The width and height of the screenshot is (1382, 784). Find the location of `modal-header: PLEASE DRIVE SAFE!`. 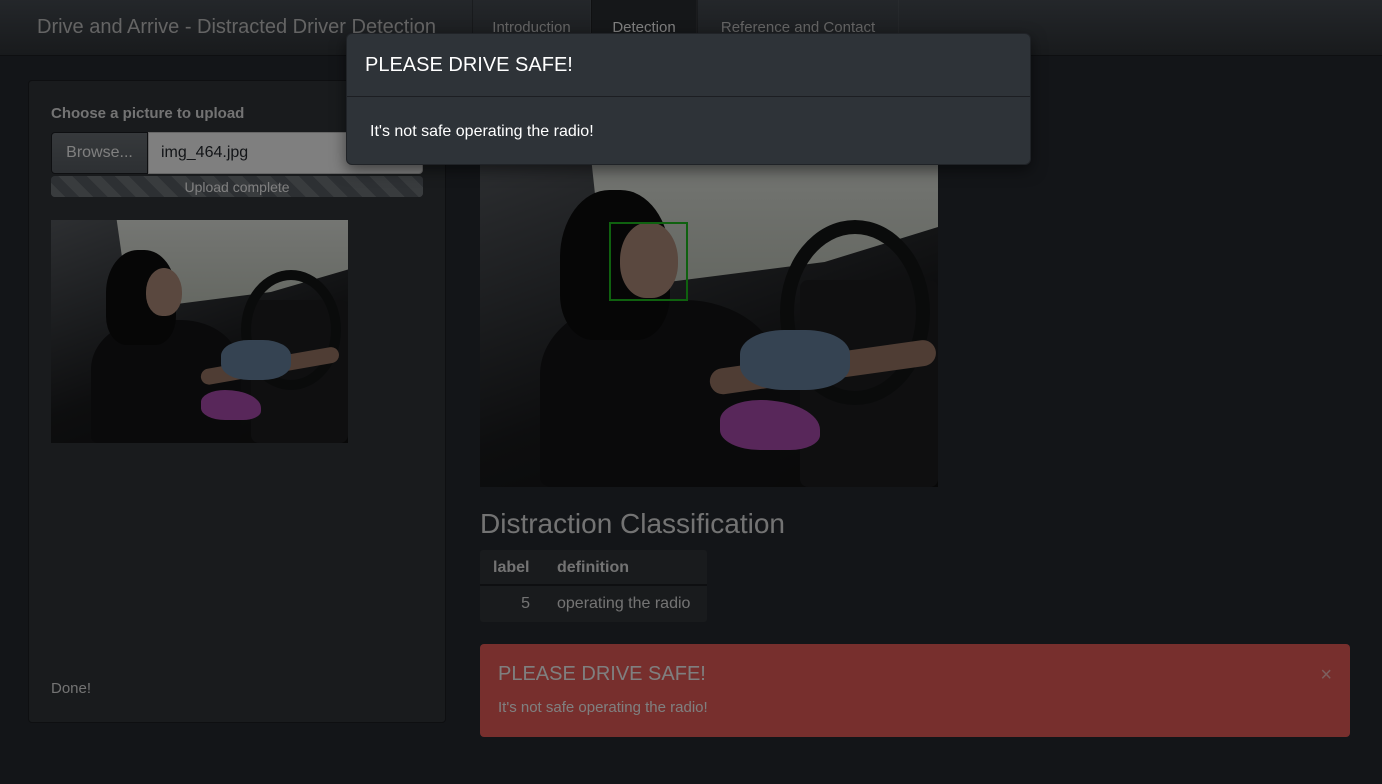

modal-header: PLEASE DRIVE SAFE! is located at coordinates (688, 65).